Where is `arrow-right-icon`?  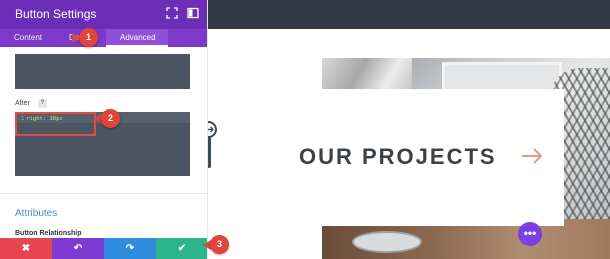 arrow-right-icon is located at coordinates (532, 156).